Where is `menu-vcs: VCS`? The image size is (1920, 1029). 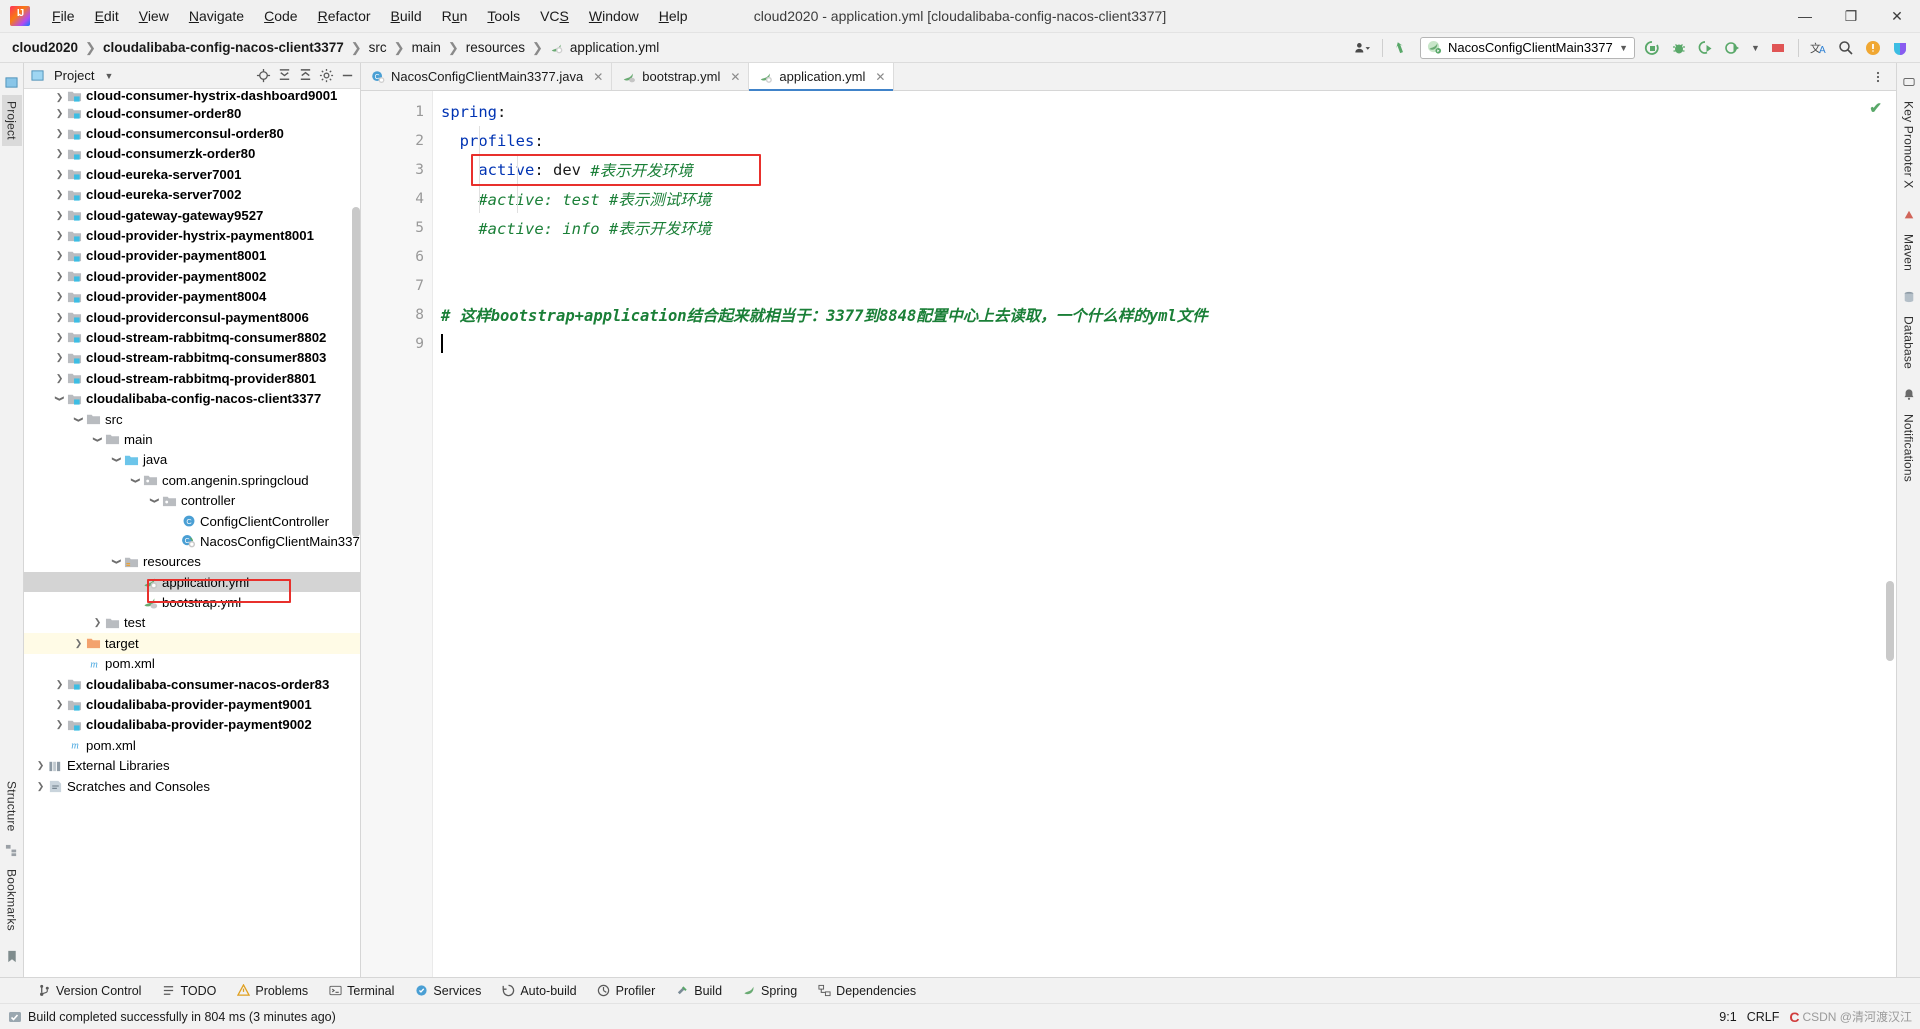 menu-vcs: VCS is located at coordinates (554, 16).